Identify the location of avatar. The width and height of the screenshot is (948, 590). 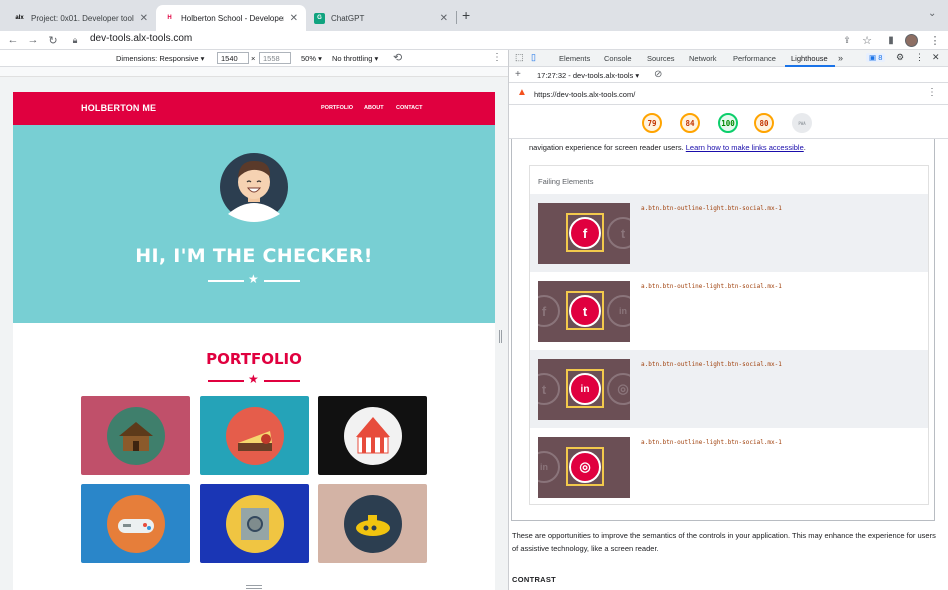
(911, 40).